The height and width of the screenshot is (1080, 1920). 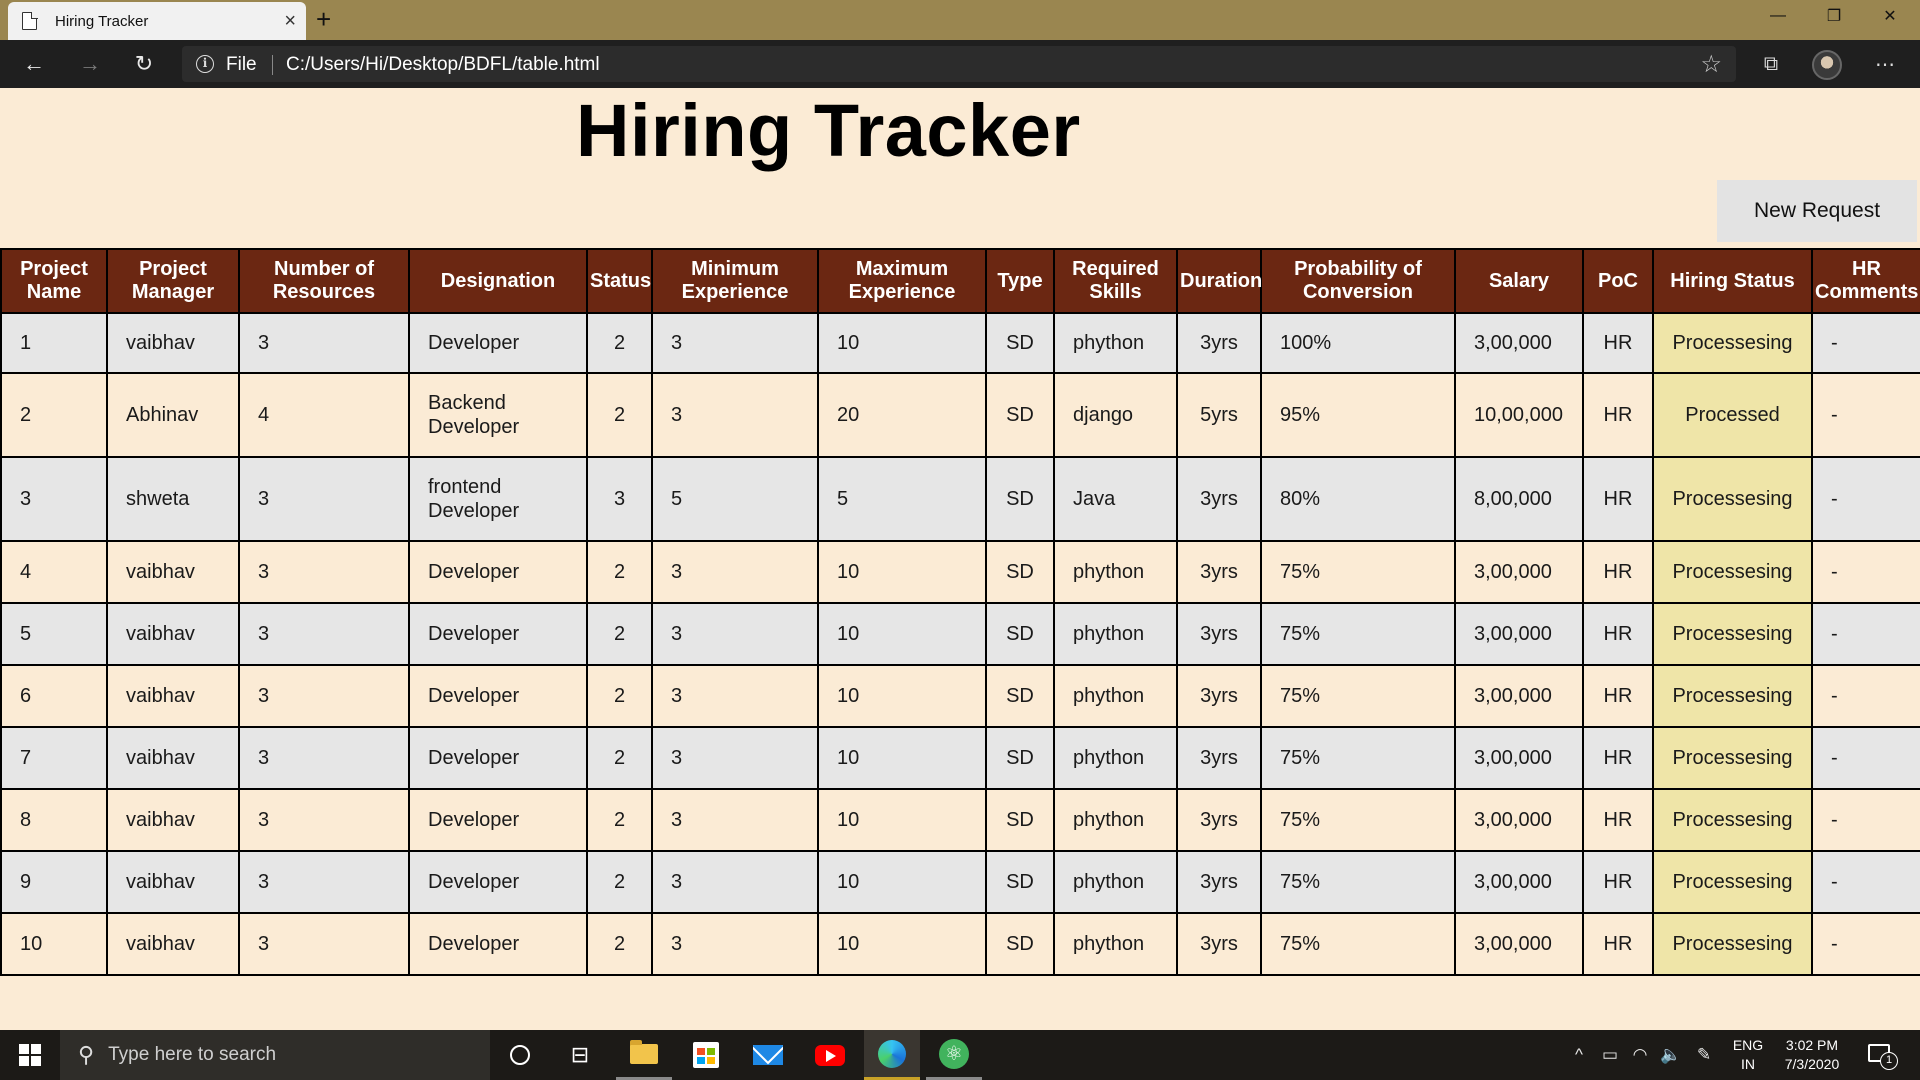 I want to click on browser-tab: Hiring Tracker ×, so click(x=157, y=21).